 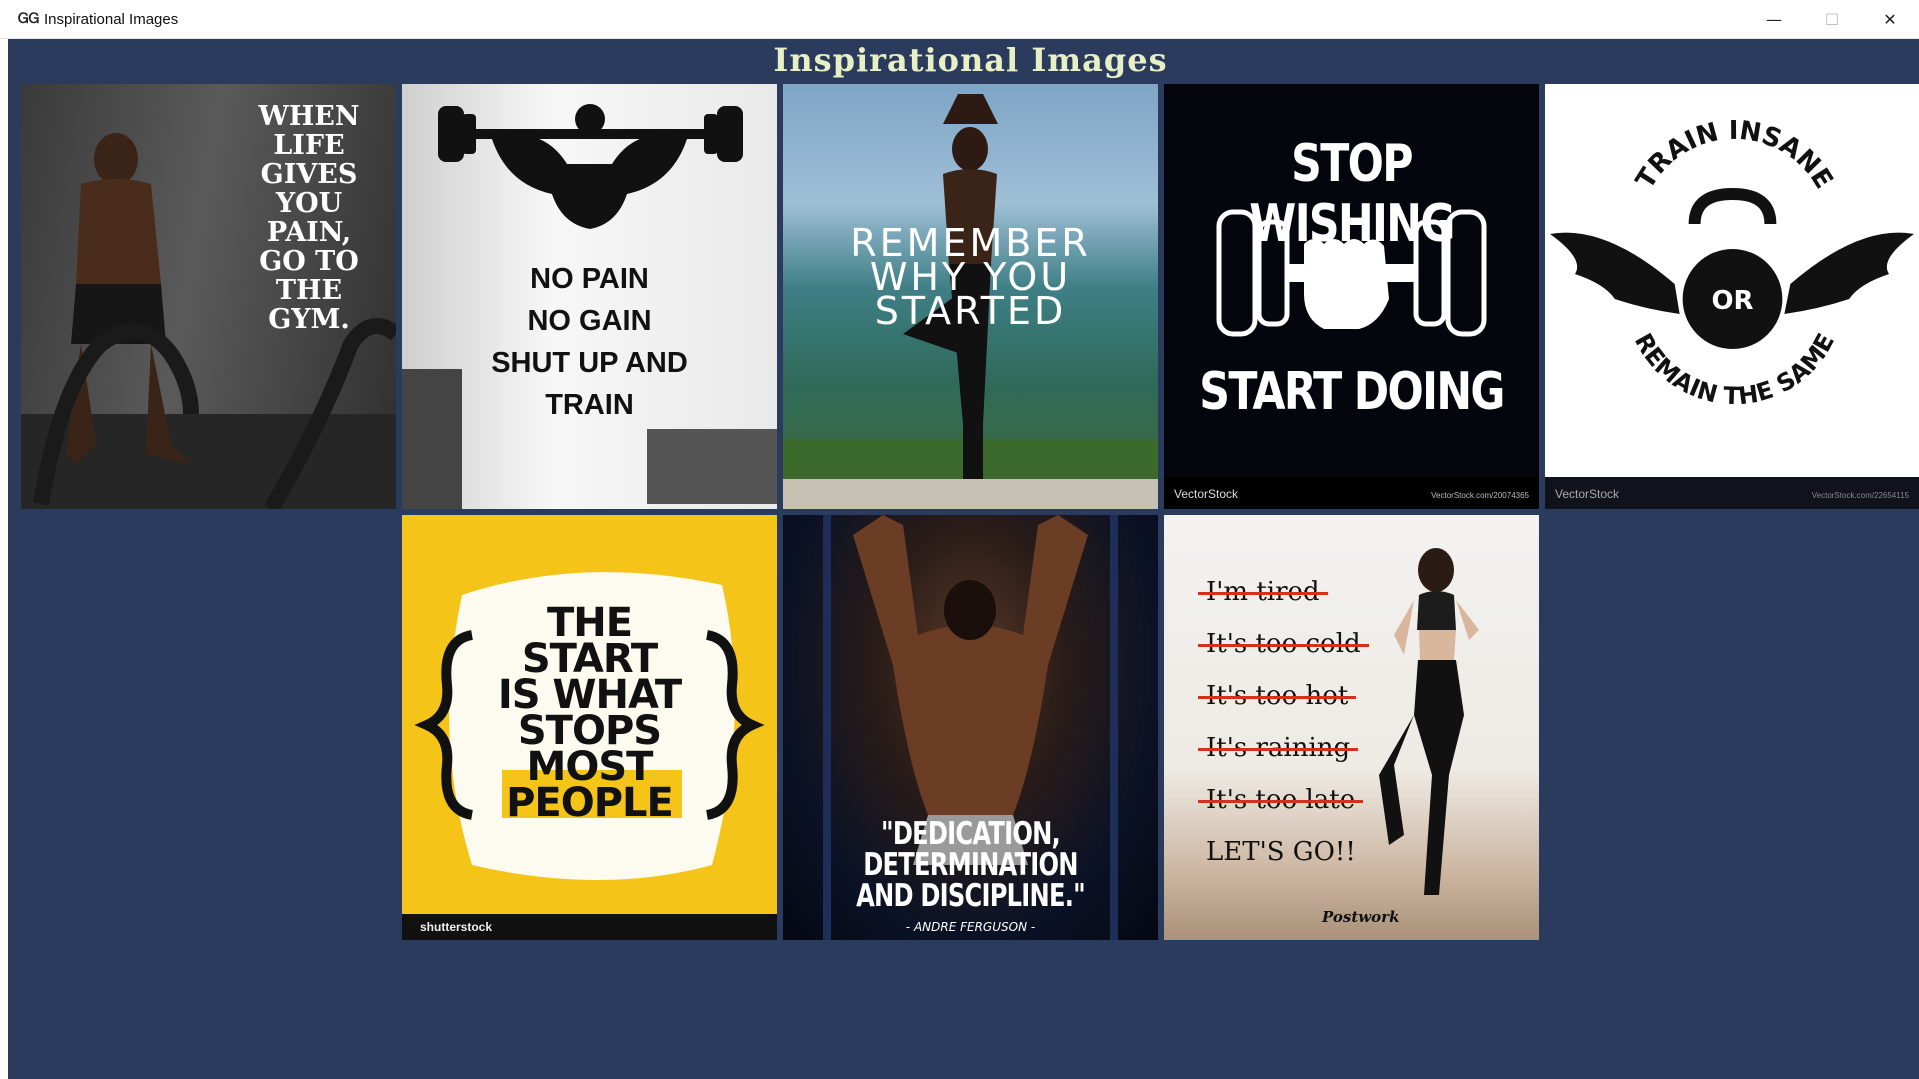 I want to click on logo-center-text: OR, so click(x=1732, y=301).